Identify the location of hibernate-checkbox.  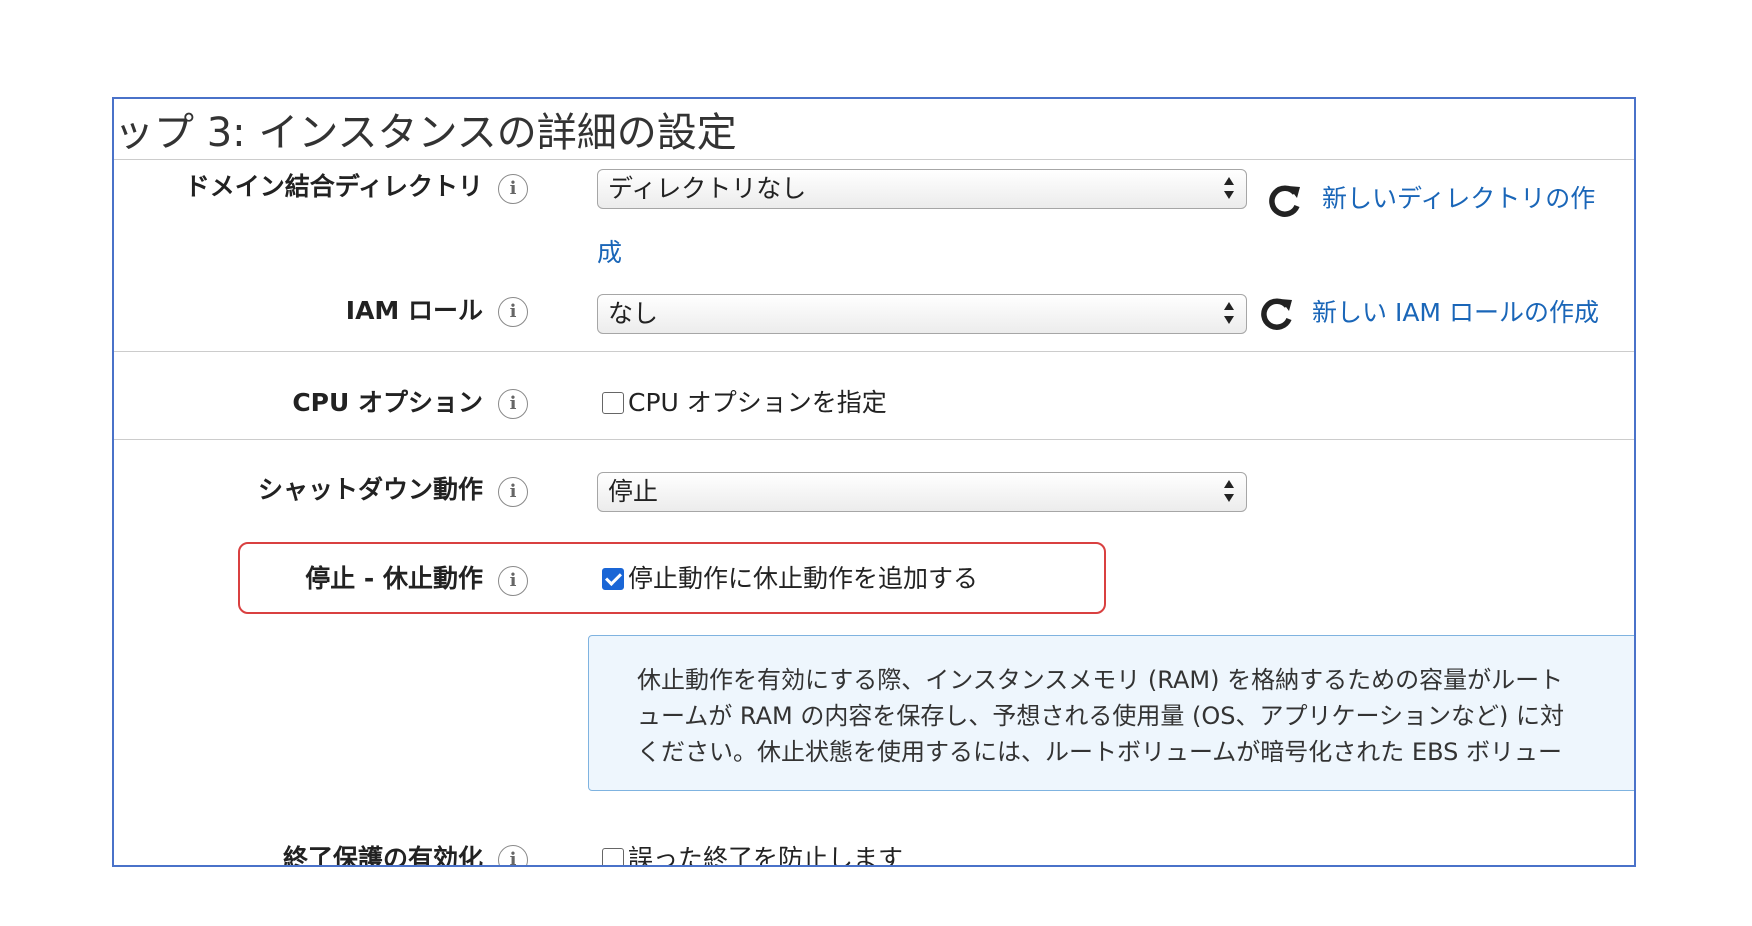
(613, 579).